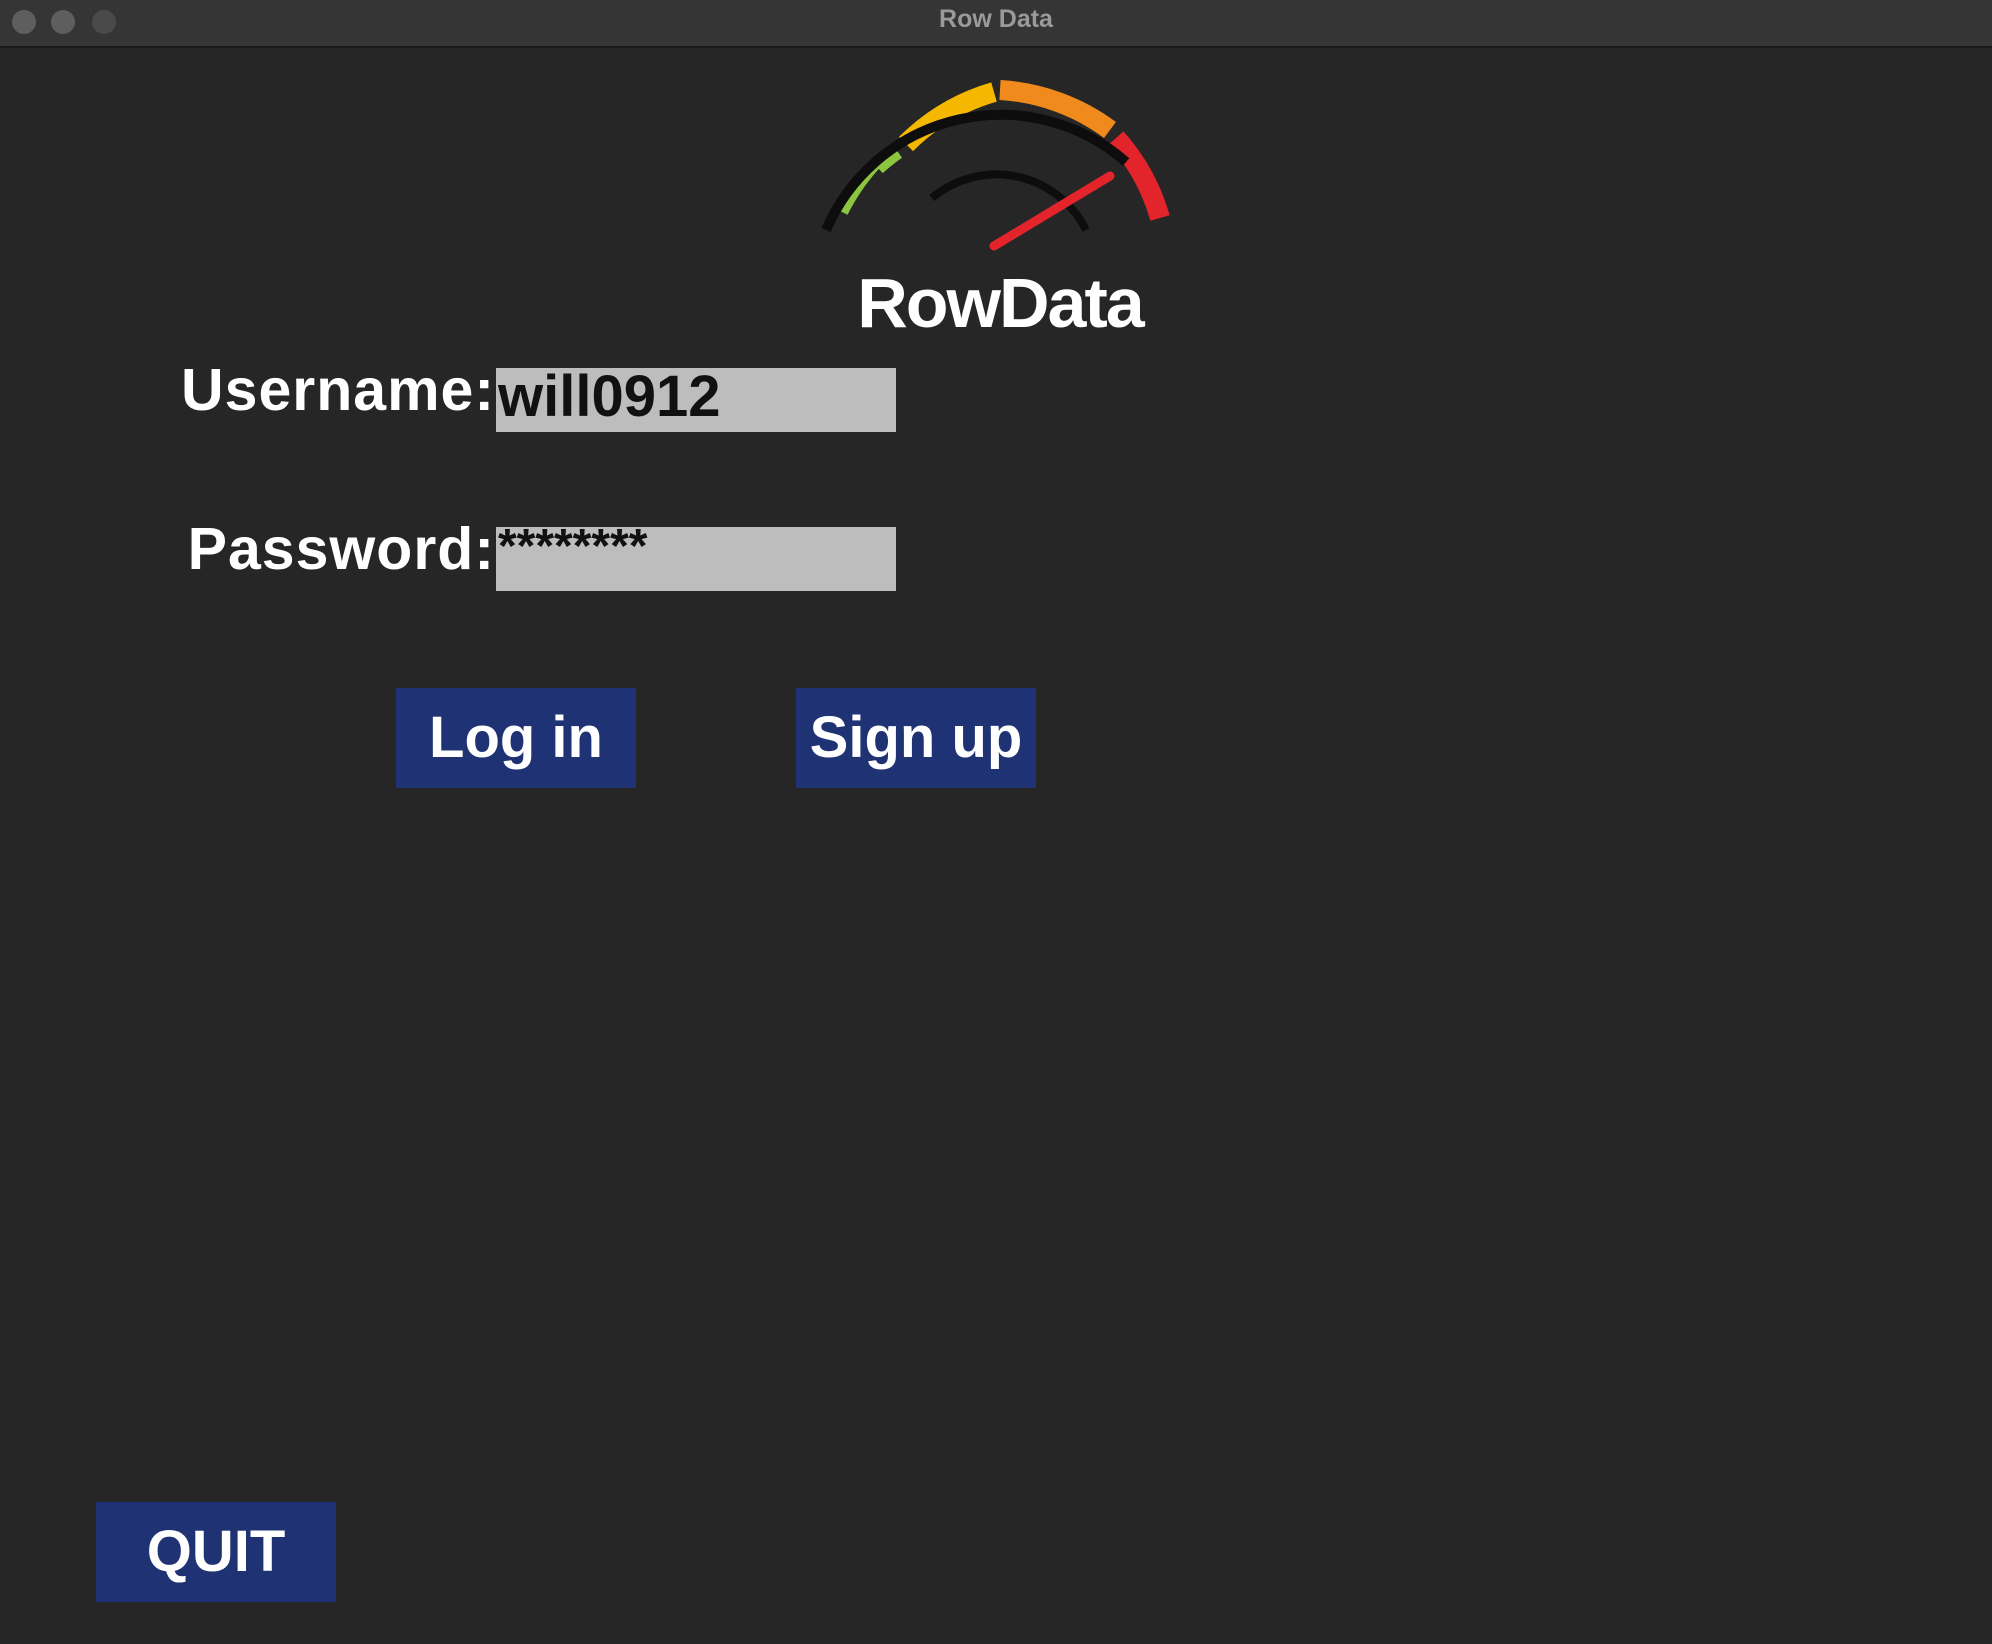 The image size is (1992, 1644). I want to click on username-label: Username:, so click(338, 390).